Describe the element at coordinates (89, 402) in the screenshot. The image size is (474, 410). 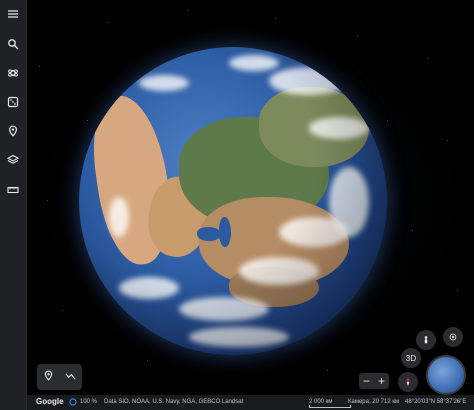
I see `load-progress: 100 %` at that location.